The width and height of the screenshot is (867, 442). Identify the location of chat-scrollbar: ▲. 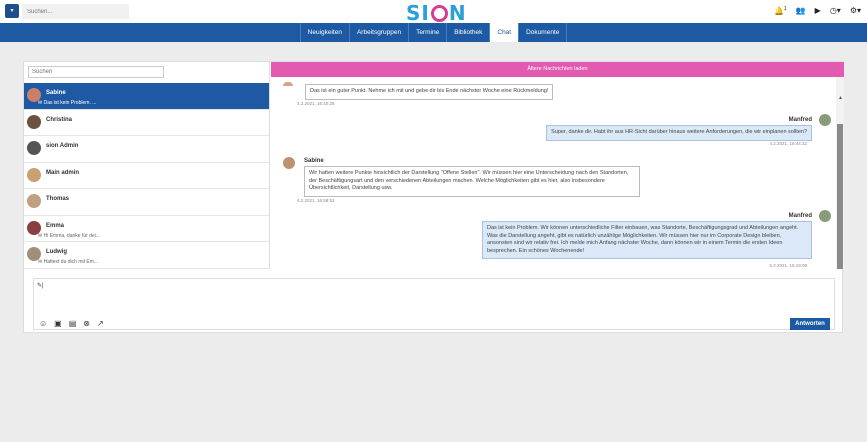
(840, 173).